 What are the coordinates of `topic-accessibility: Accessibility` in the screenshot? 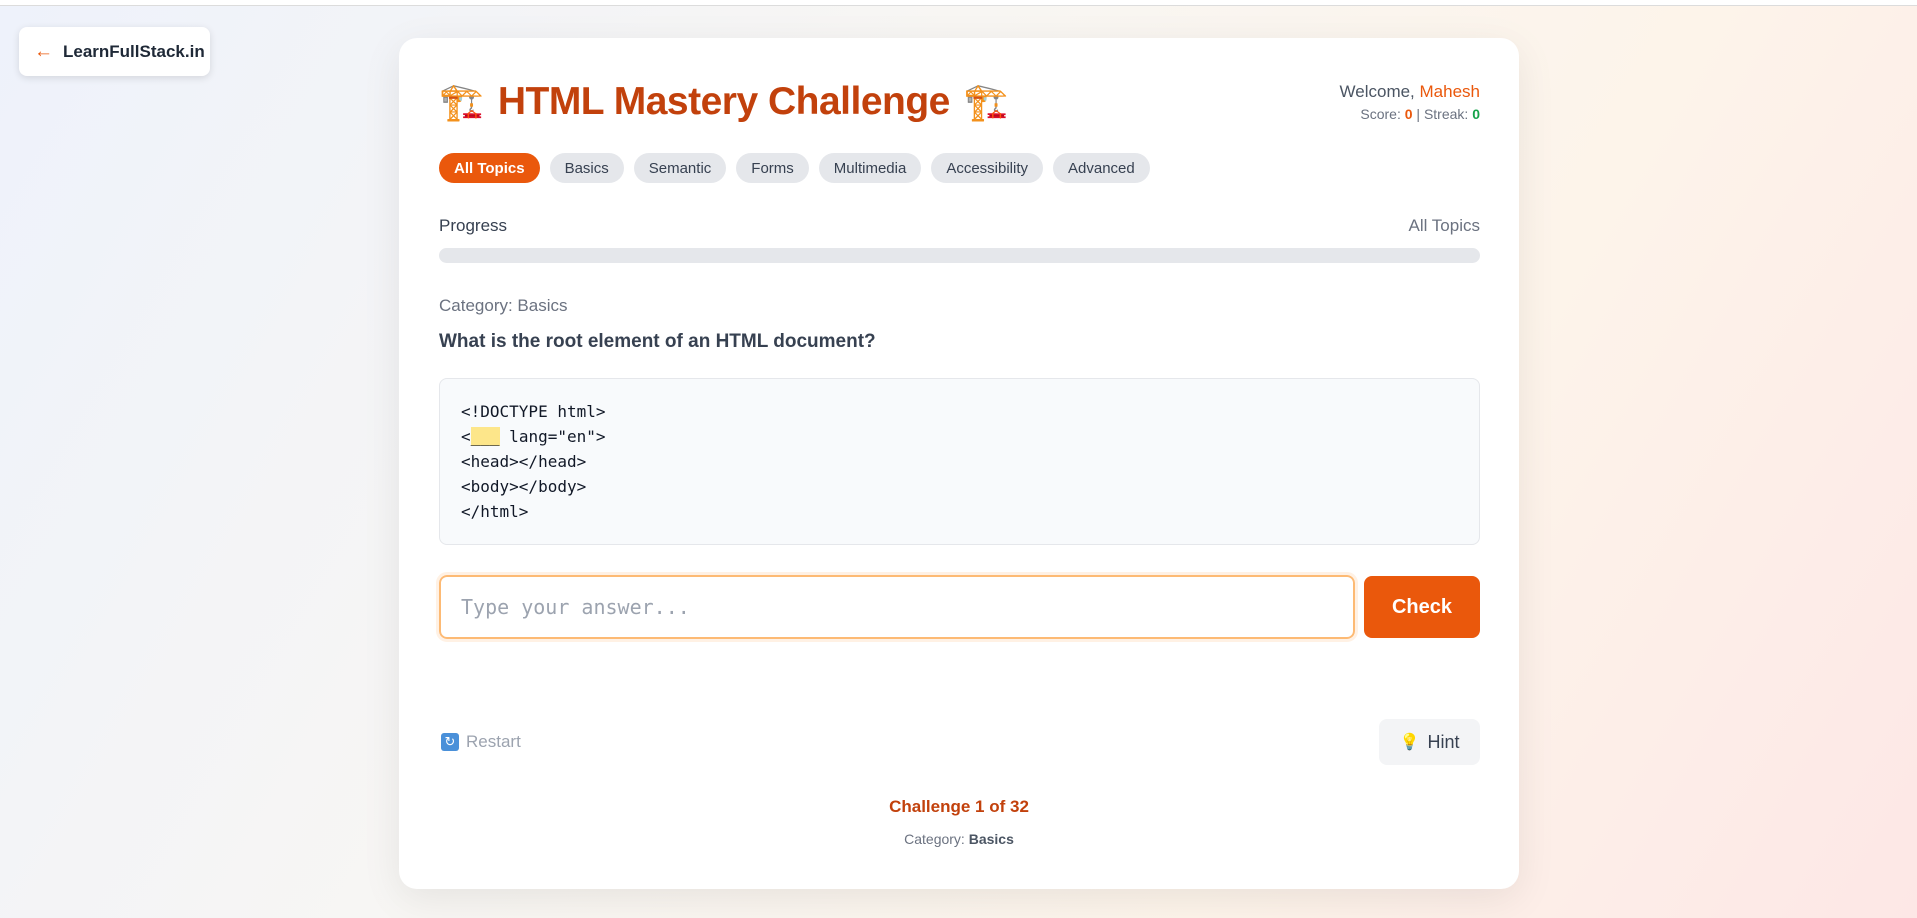 It's located at (987, 168).